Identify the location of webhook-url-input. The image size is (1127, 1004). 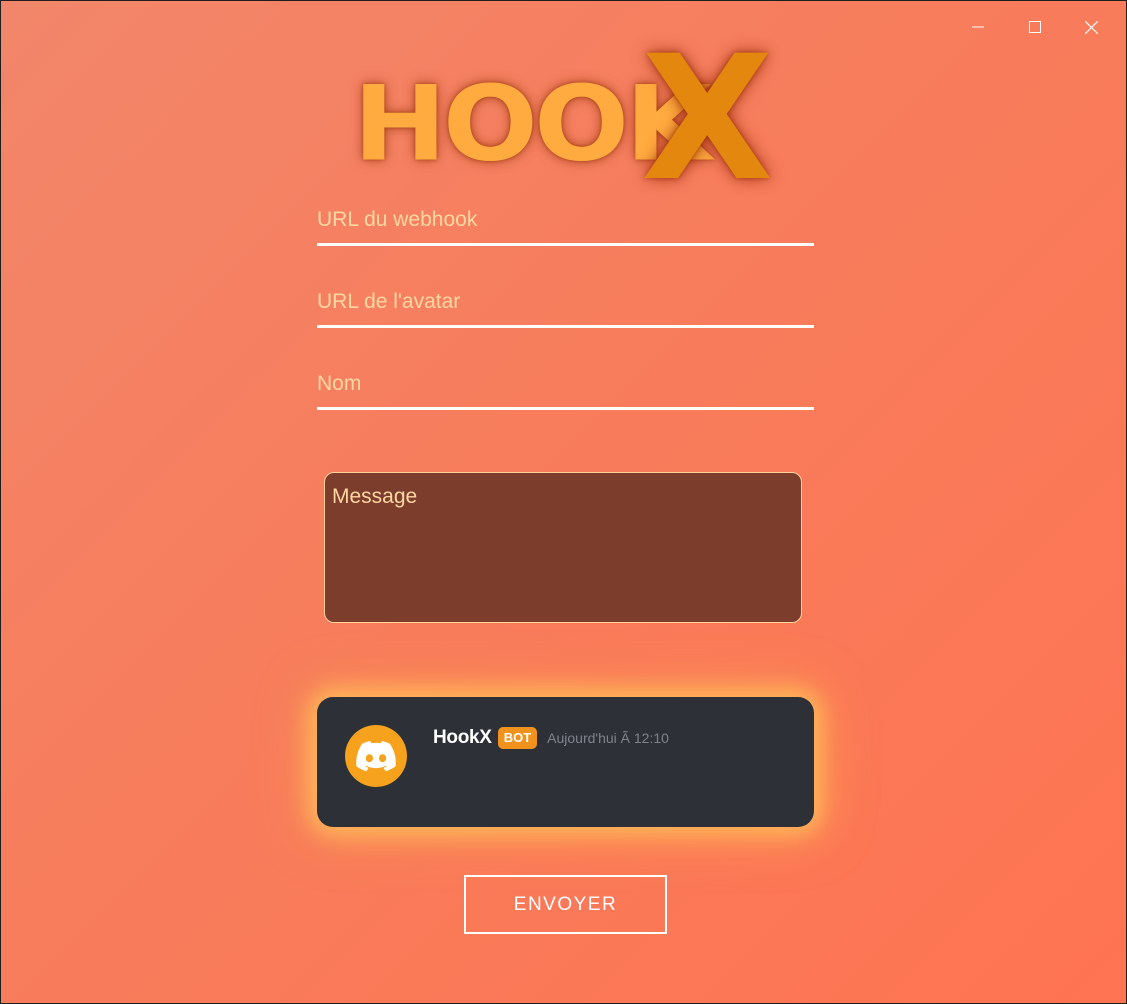
(565, 220).